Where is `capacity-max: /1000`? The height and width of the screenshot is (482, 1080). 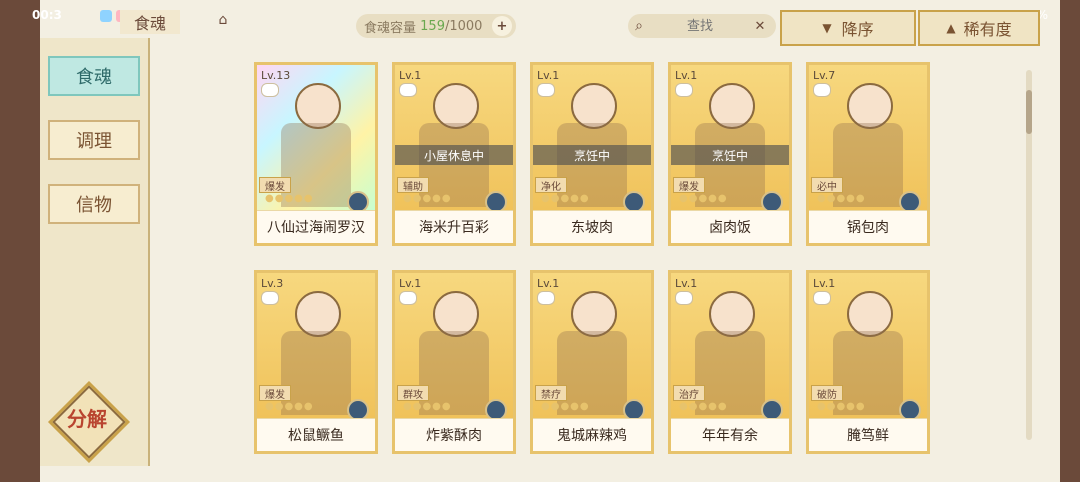 capacity-max: /1000 is located at coordinates (463, 26).